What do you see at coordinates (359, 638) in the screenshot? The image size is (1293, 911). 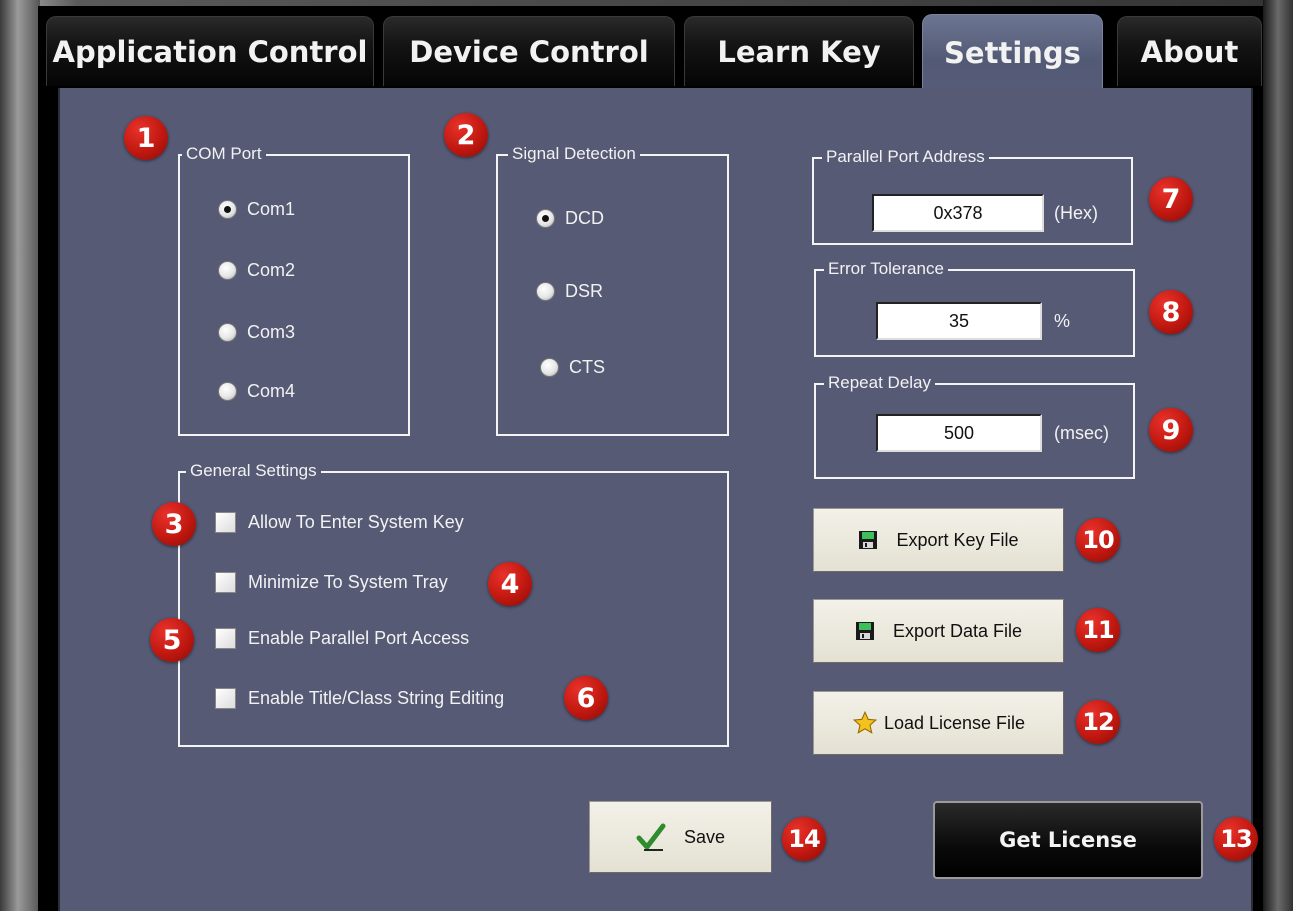 I see `checkbox-parallel-port-access-label: Enable Parallel Port Access` at bounding box center [359, 638].